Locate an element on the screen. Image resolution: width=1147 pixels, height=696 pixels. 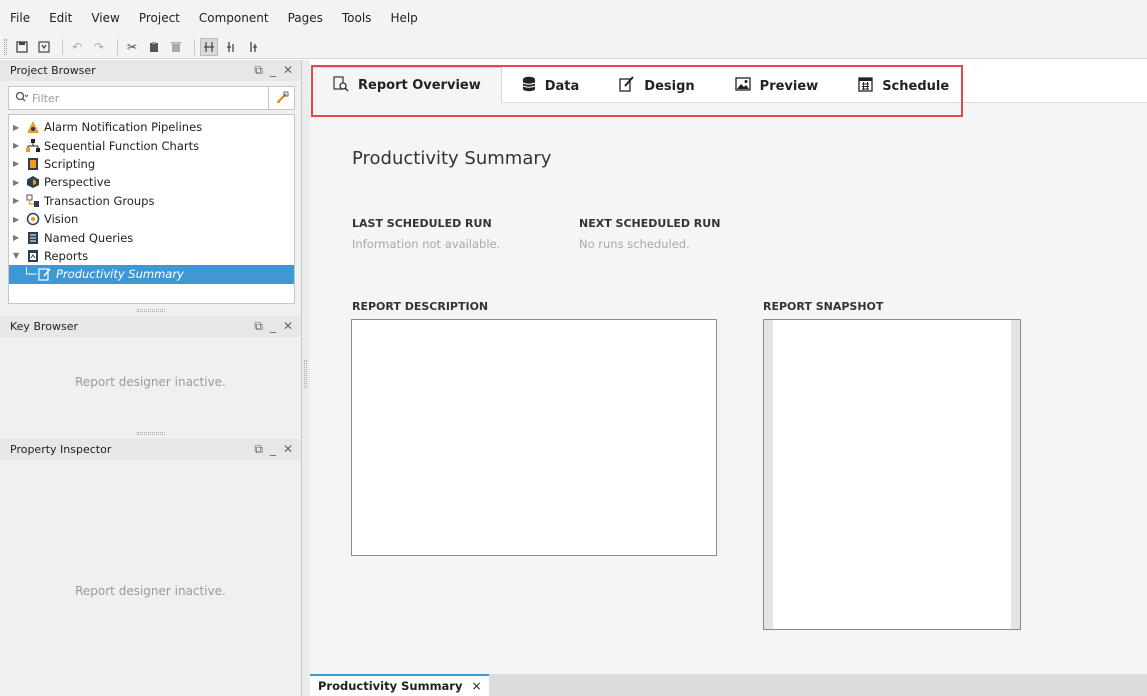
tree-item-label: Productivity Summary is located at coordinates (120, 274).